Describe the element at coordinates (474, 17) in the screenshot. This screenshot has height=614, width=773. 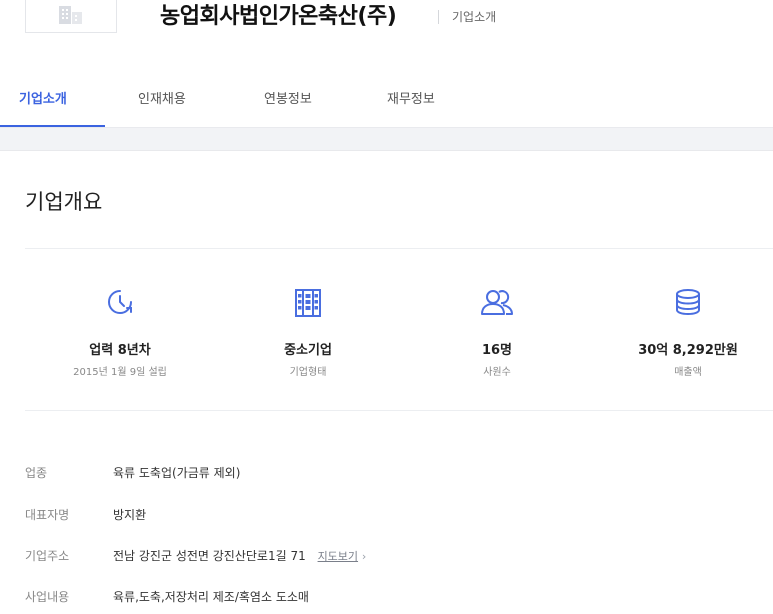
I see `page-subtitle: 기업소개` at that location.